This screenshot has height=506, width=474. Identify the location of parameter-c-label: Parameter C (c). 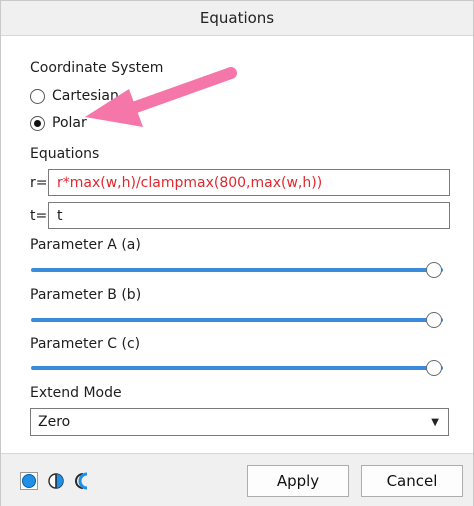
(85, 344).